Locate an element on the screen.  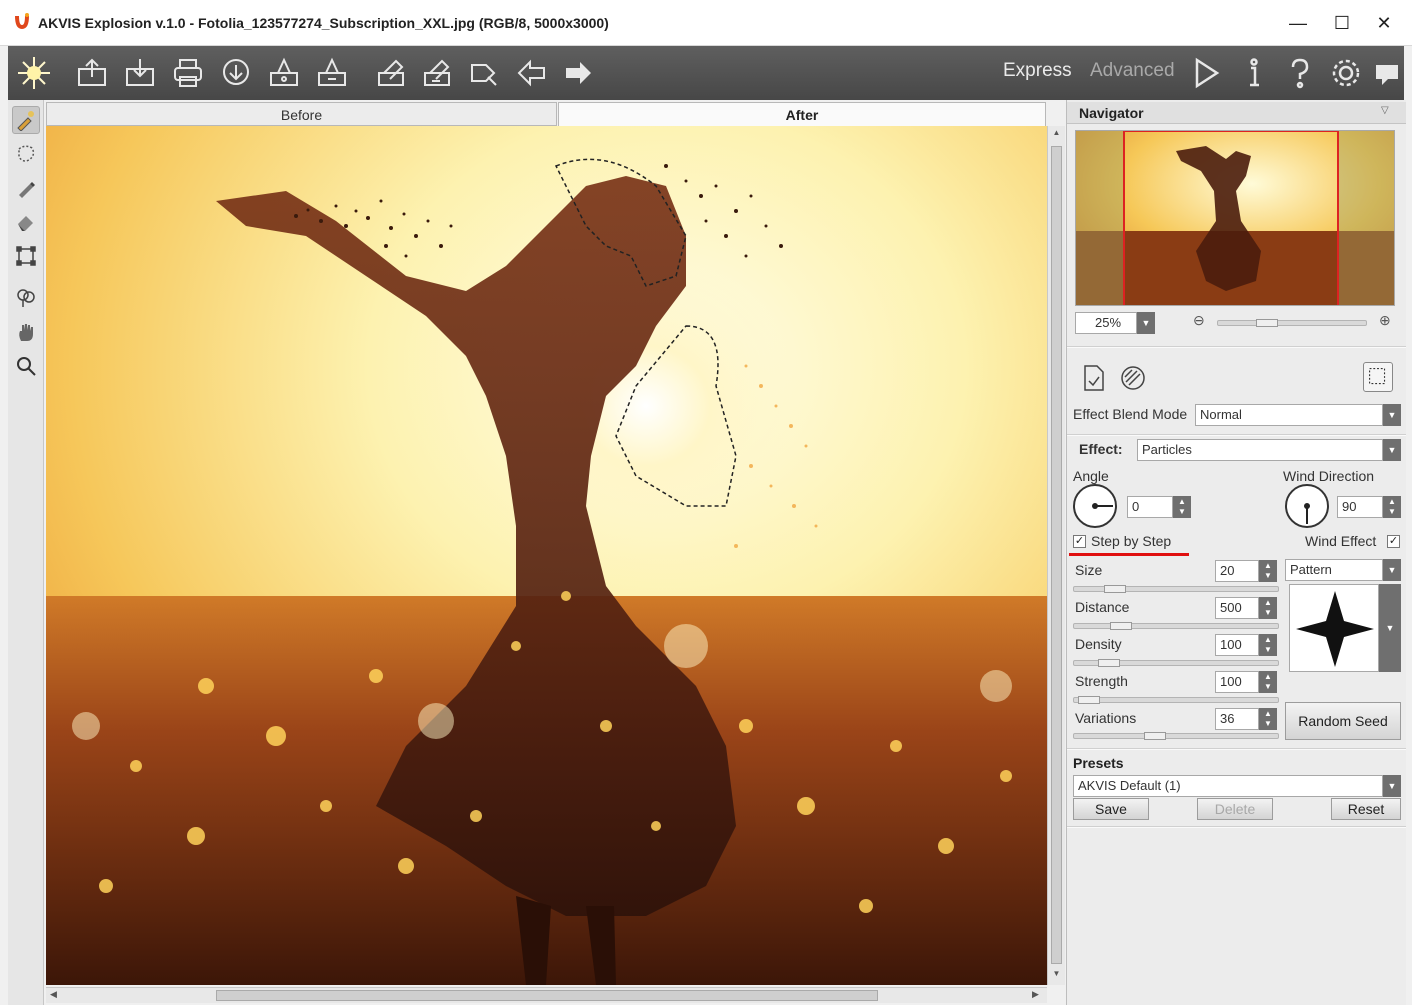
advanced-mode-button: Advanced is located at coordinates (1132, 71).